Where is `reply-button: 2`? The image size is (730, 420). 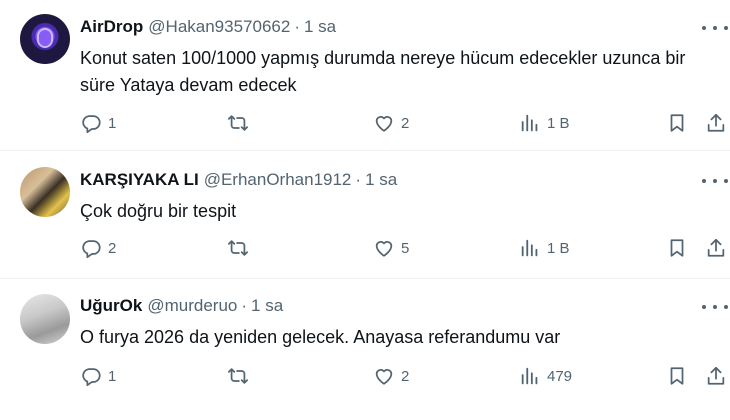
reply-button: 2 is located at coordinates (98, 248).